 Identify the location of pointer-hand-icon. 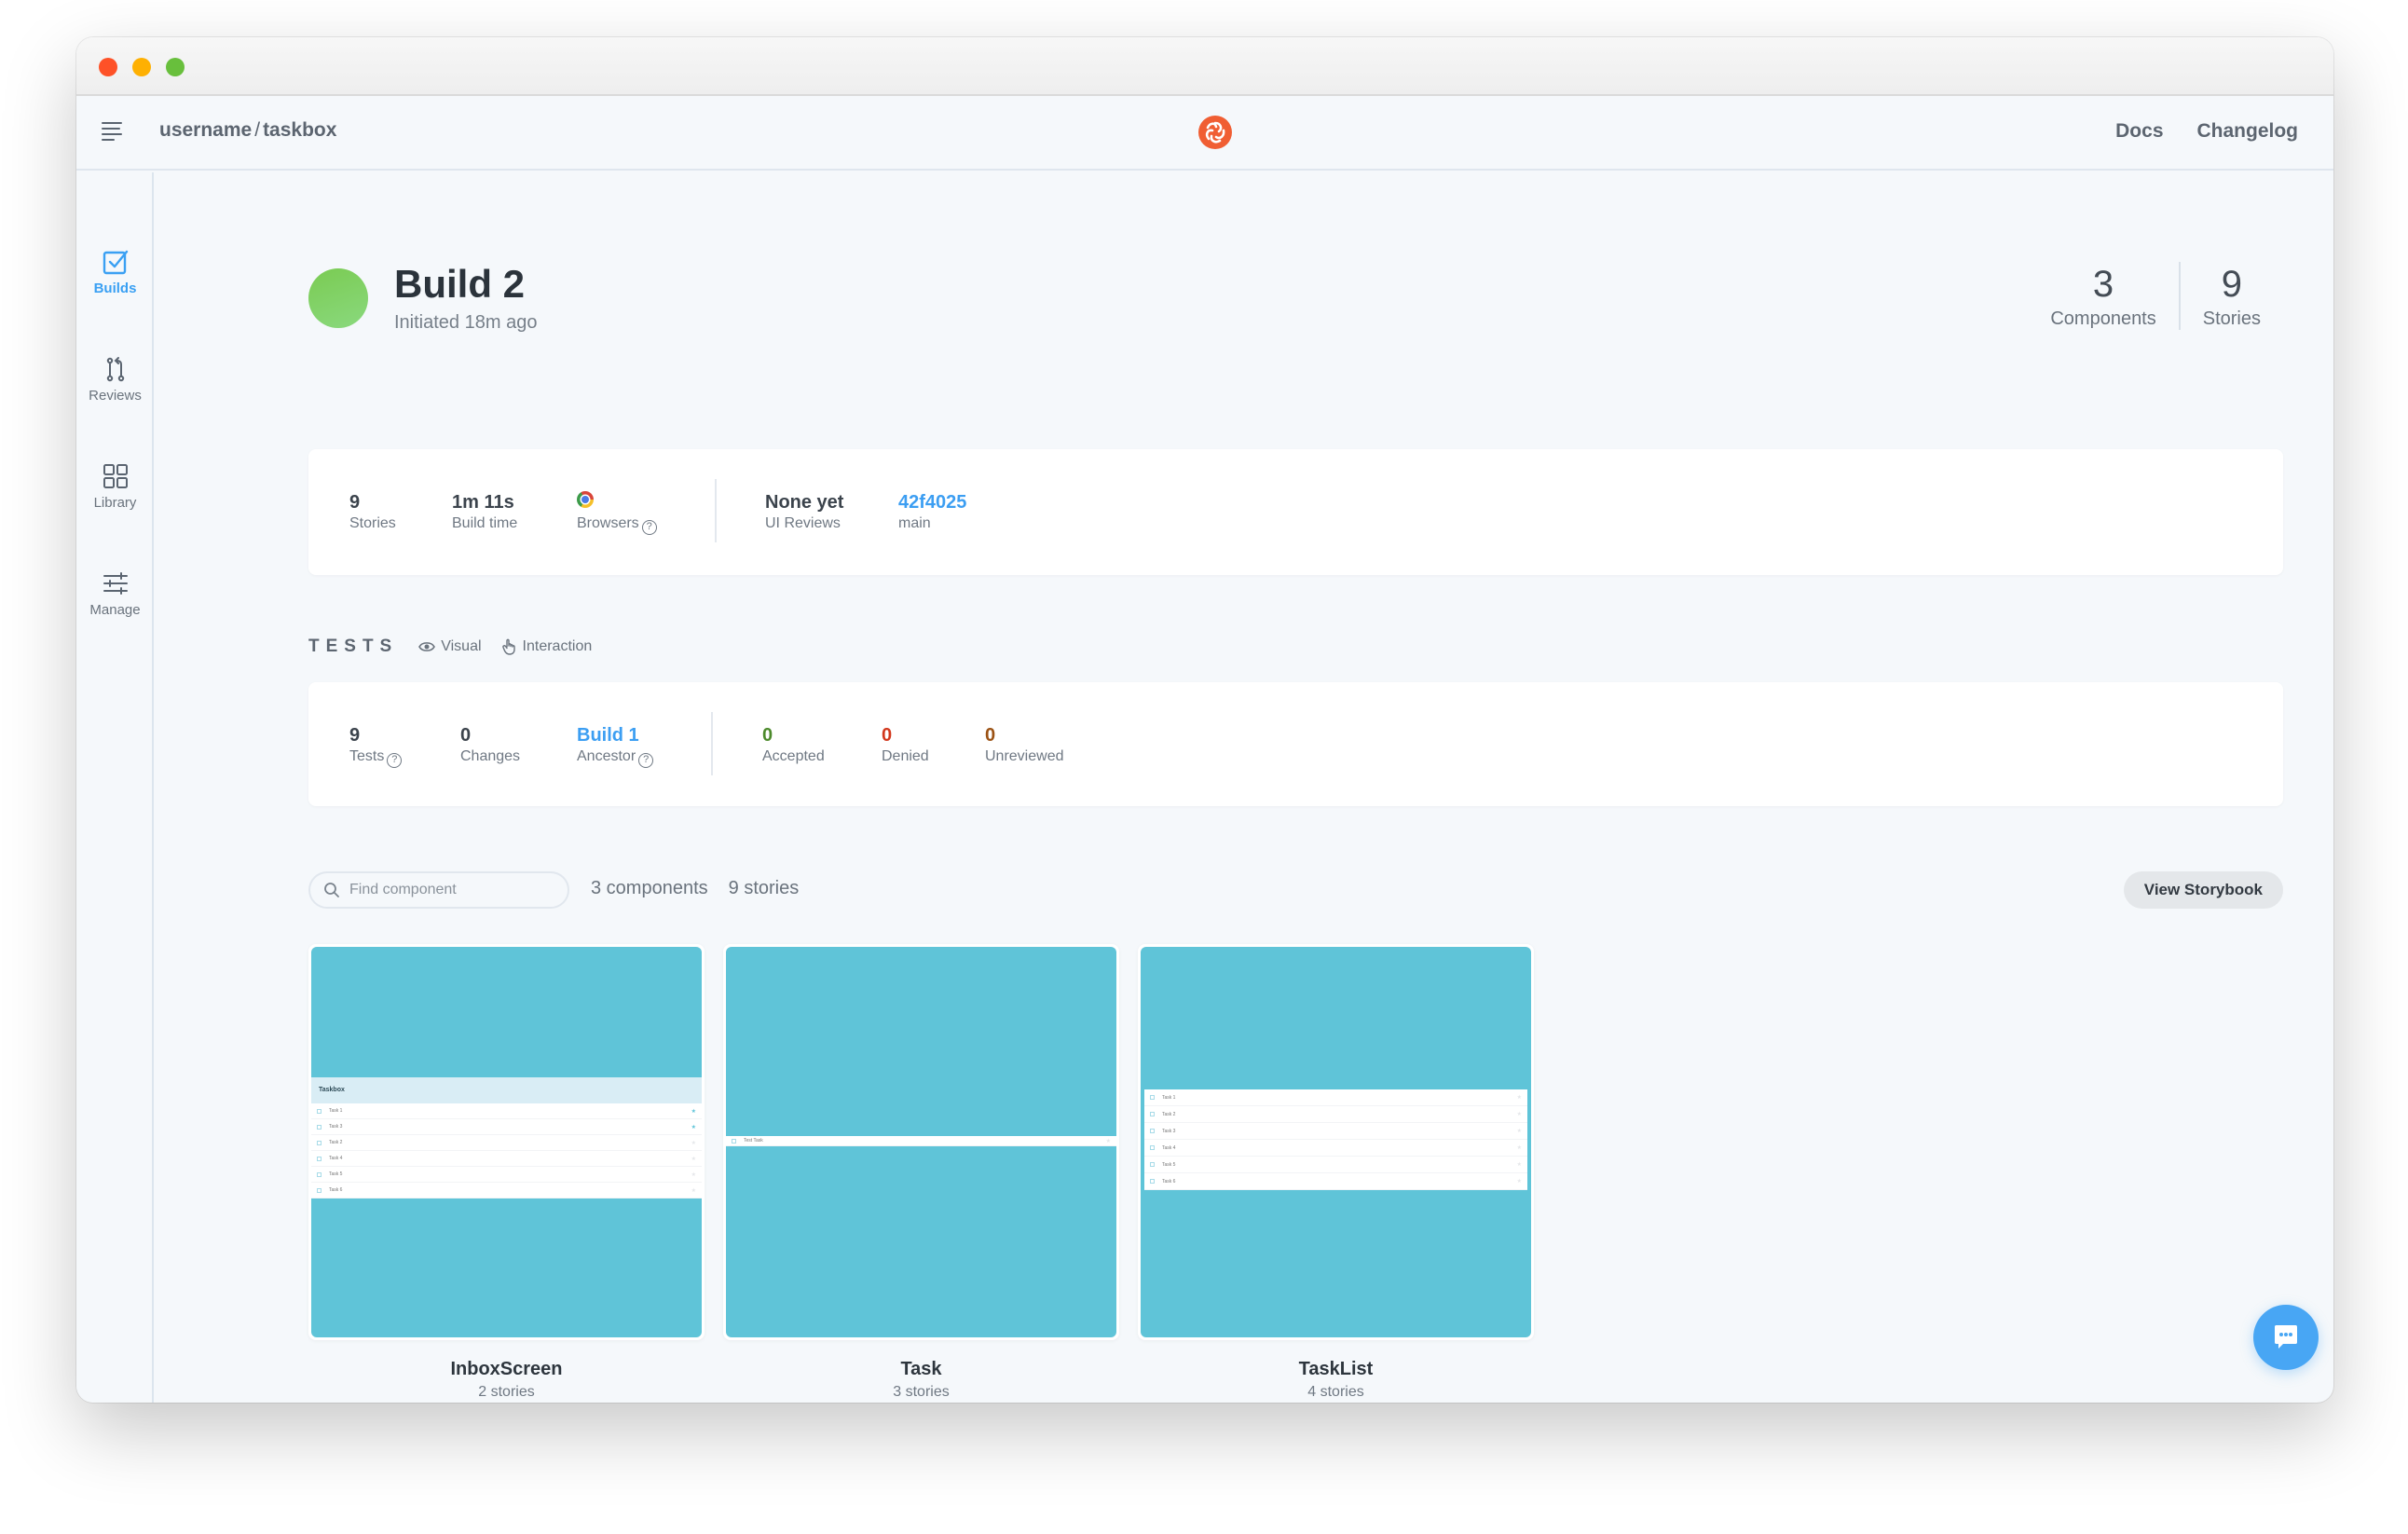
(508, 646).